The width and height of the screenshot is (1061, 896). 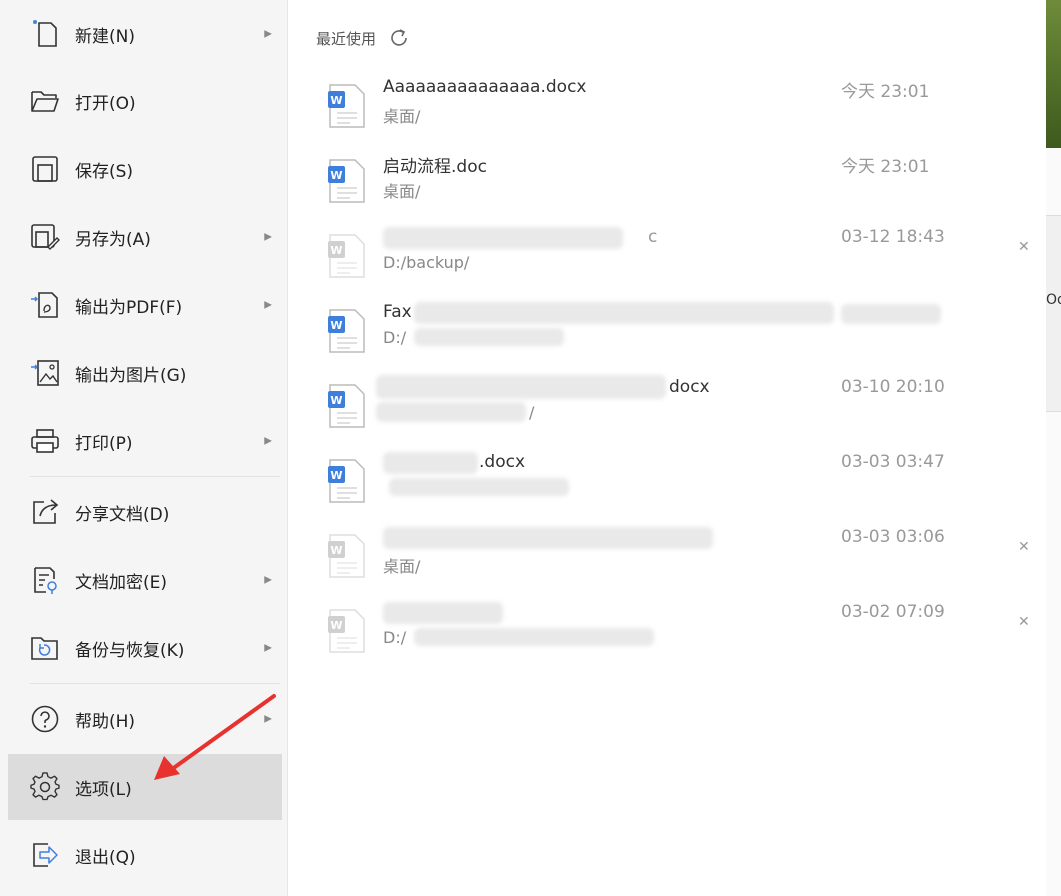 What do you see at coordinates (130, 650) in the screenshot?
I see `menu-item-label: 备份与恢复(K)` at bounding box center [130, 650].